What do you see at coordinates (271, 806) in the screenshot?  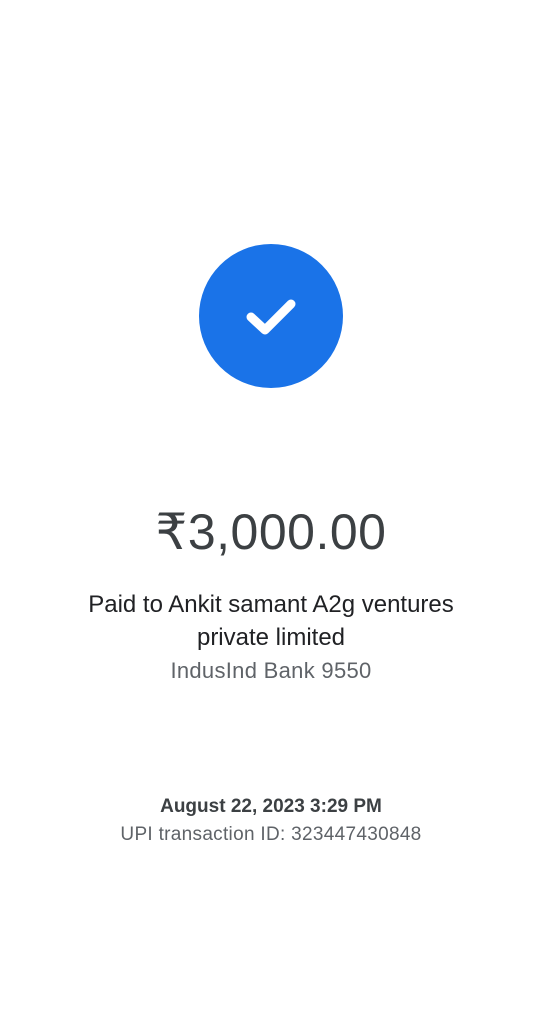 I see `transaction-datetime: August 22, 2023 3:29 PM` at bounding box center [271, 806].